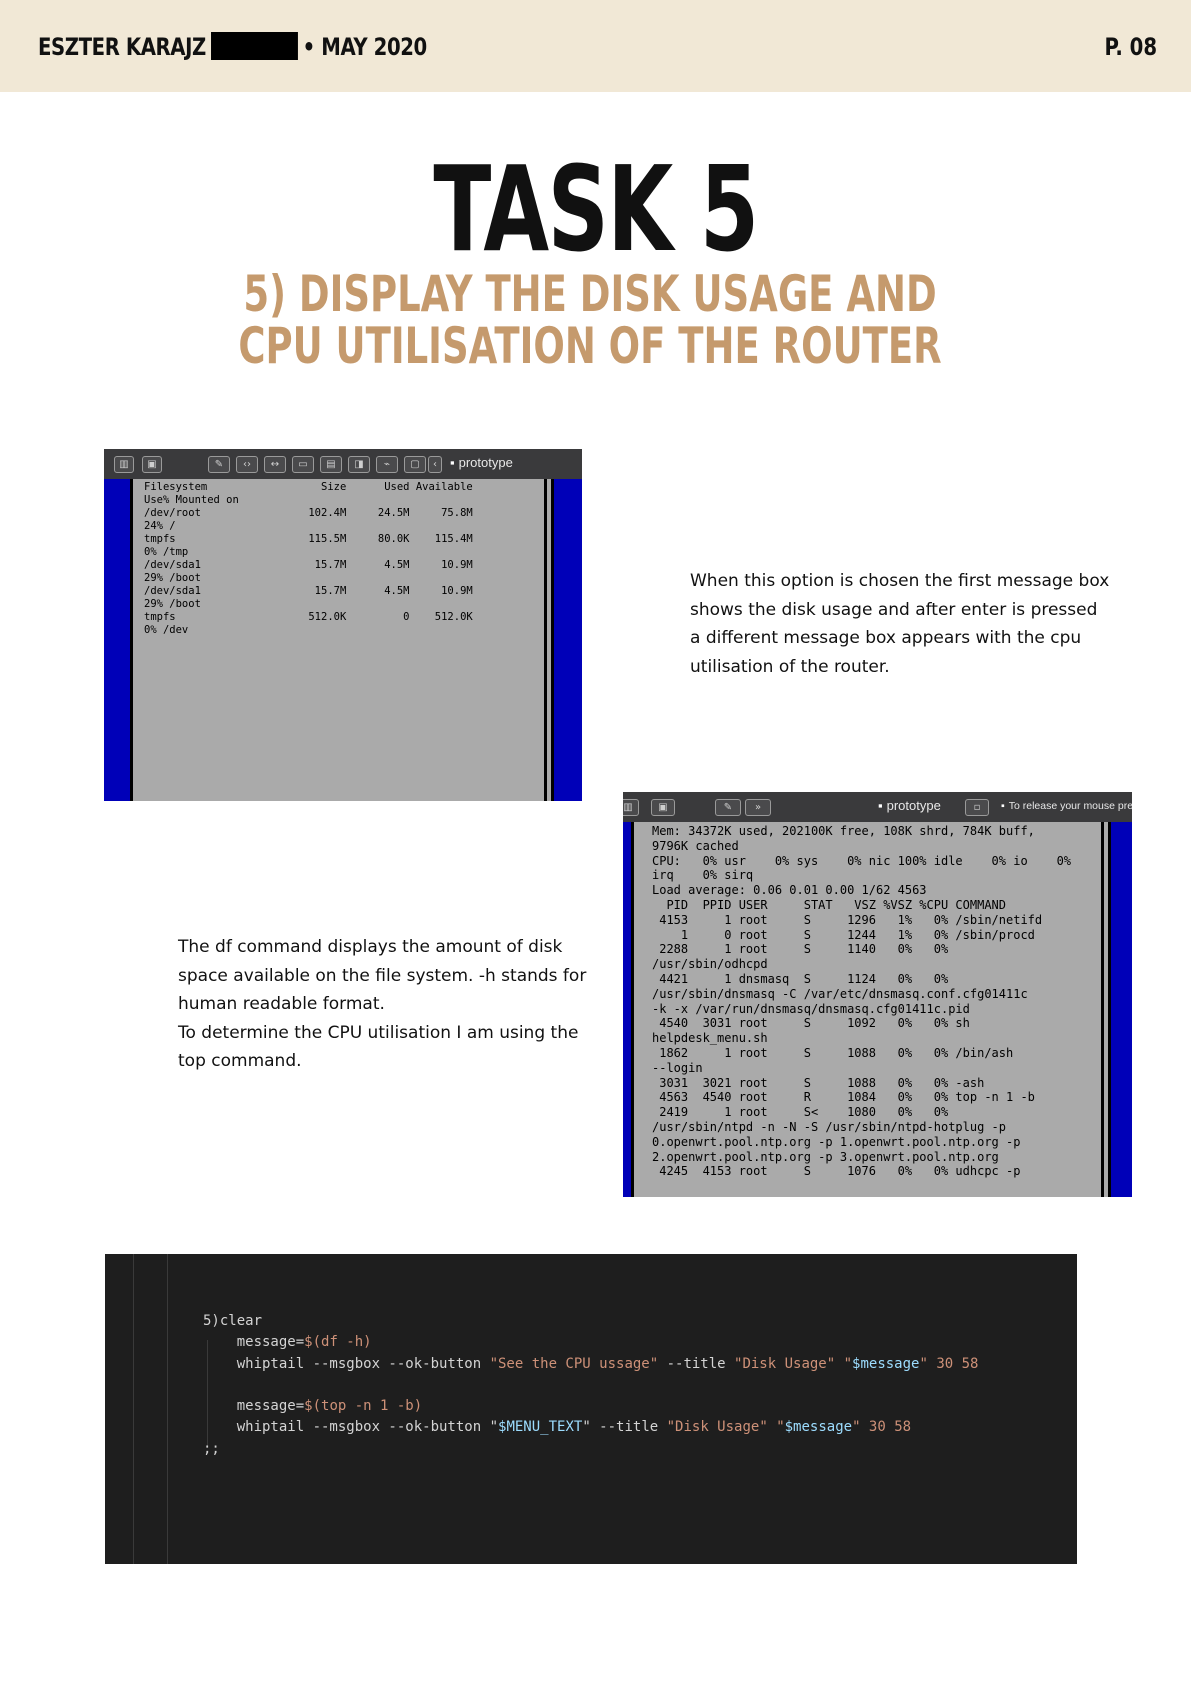 The width and height of the screenshot is (1191, 1685). I want to click on usb-icon: ⌁, so click(387, 464).